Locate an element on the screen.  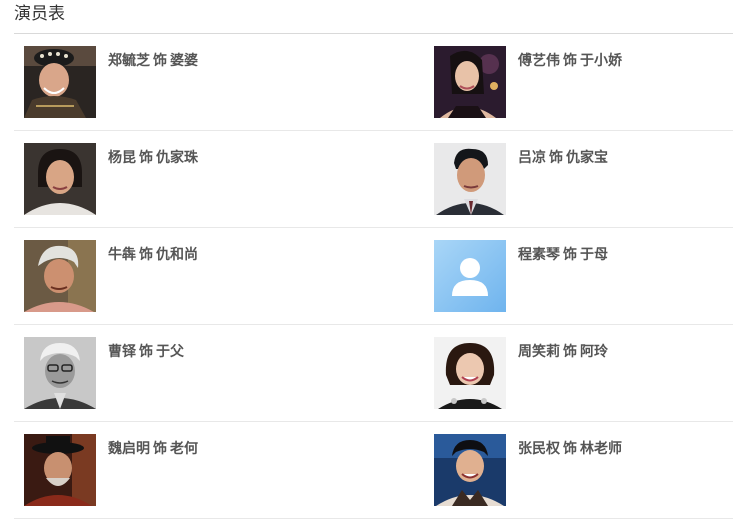
cast-item: 曹铎饰于父 is located at coordinates (174, 373).